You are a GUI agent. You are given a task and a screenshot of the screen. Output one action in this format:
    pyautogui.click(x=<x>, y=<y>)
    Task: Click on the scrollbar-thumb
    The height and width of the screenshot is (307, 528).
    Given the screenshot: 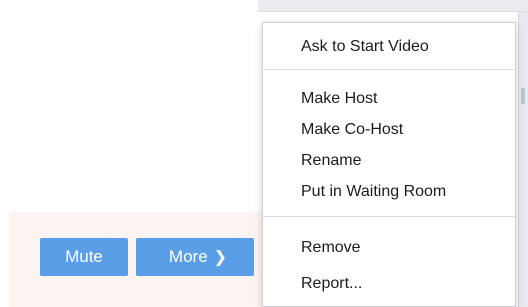 What is the action you would take?
    pyautogui.click(x=523, y=96)
    